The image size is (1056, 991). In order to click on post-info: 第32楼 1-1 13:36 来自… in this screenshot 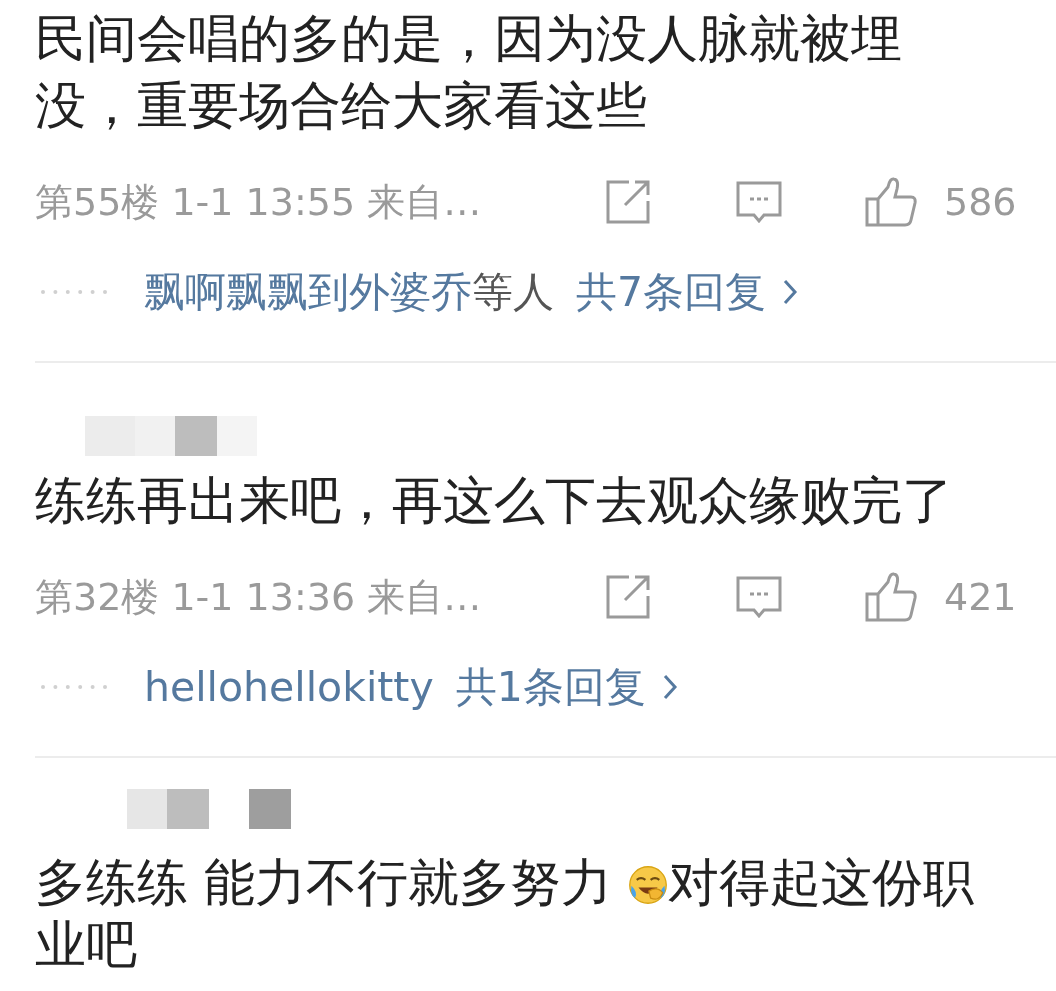, I will do `click(259, 597)`.